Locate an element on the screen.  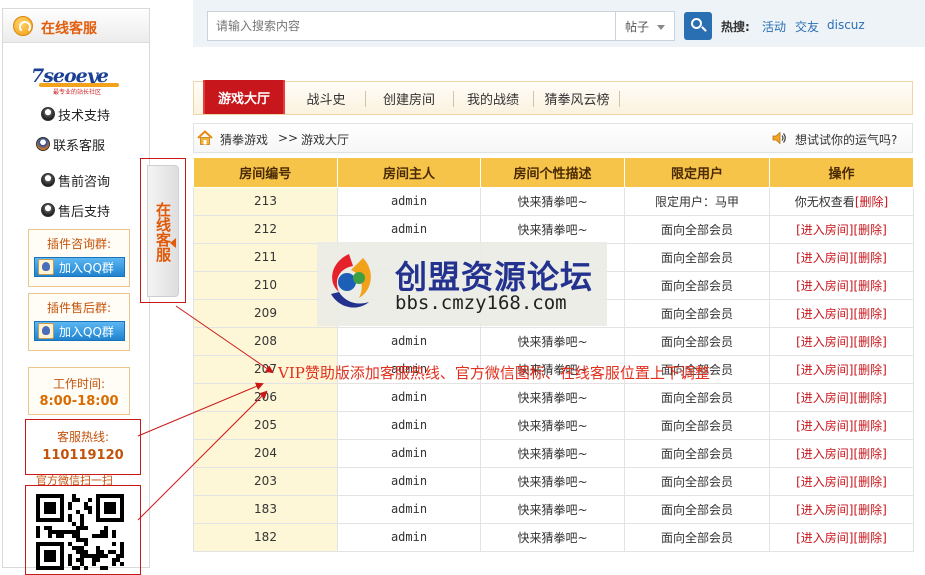
join-qq-group-label: 加入QQ群 is located at coordinates (86, 267).